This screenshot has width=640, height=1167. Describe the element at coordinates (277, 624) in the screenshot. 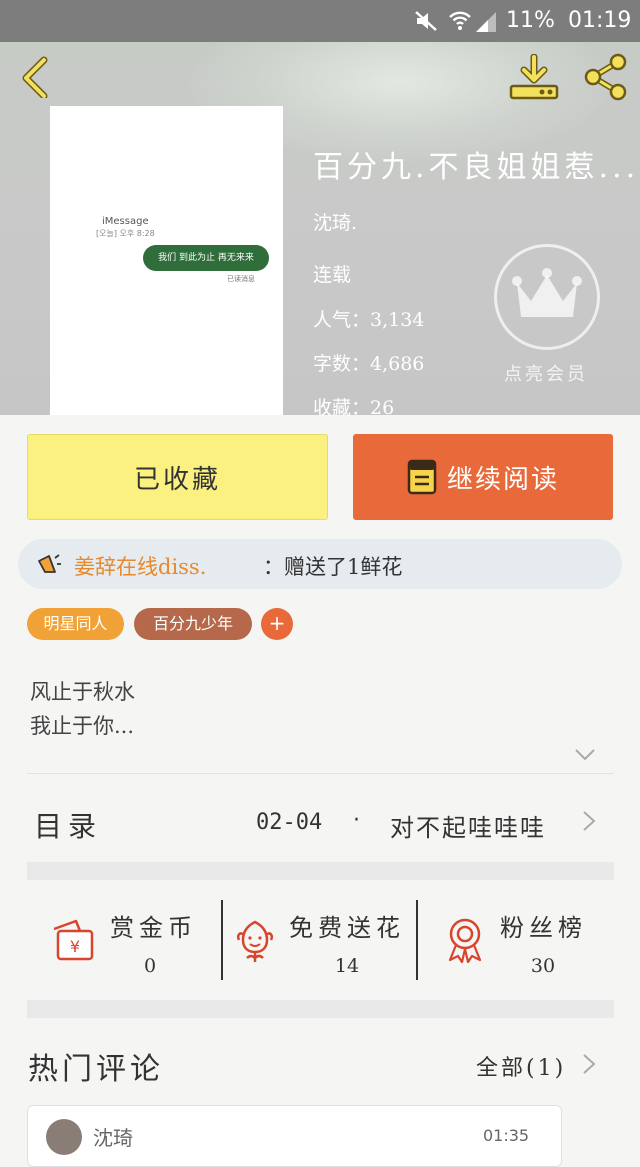

I see `add-tag-button: +` at that location.